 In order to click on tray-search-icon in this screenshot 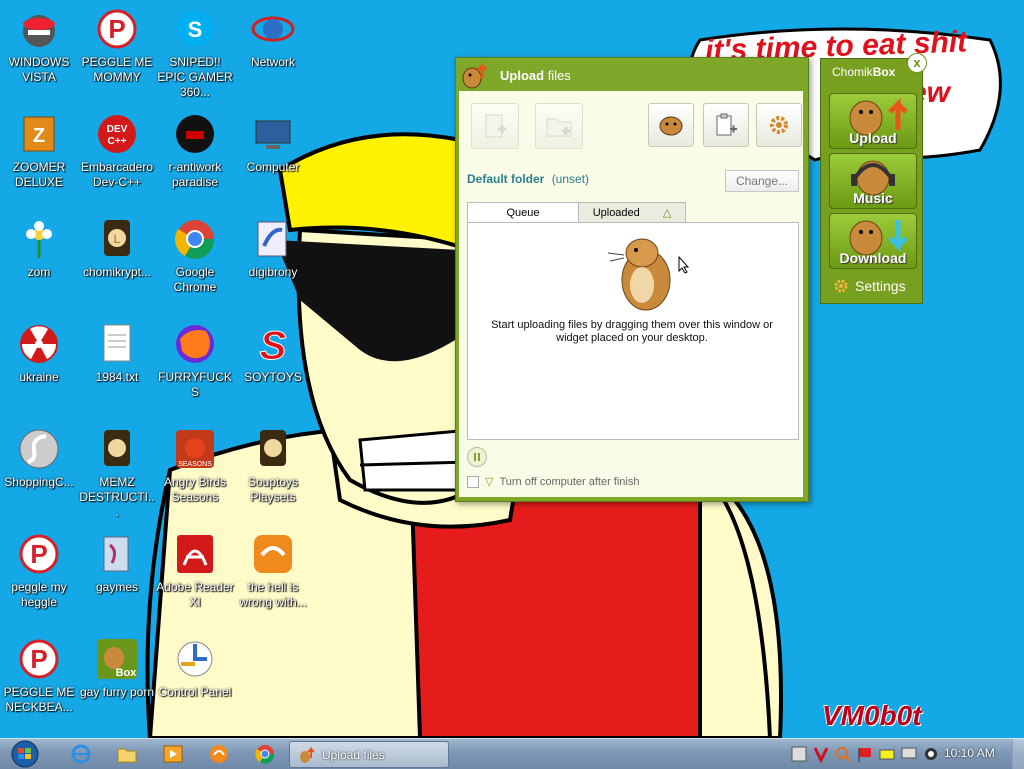, I will do `click(843, 754)`.